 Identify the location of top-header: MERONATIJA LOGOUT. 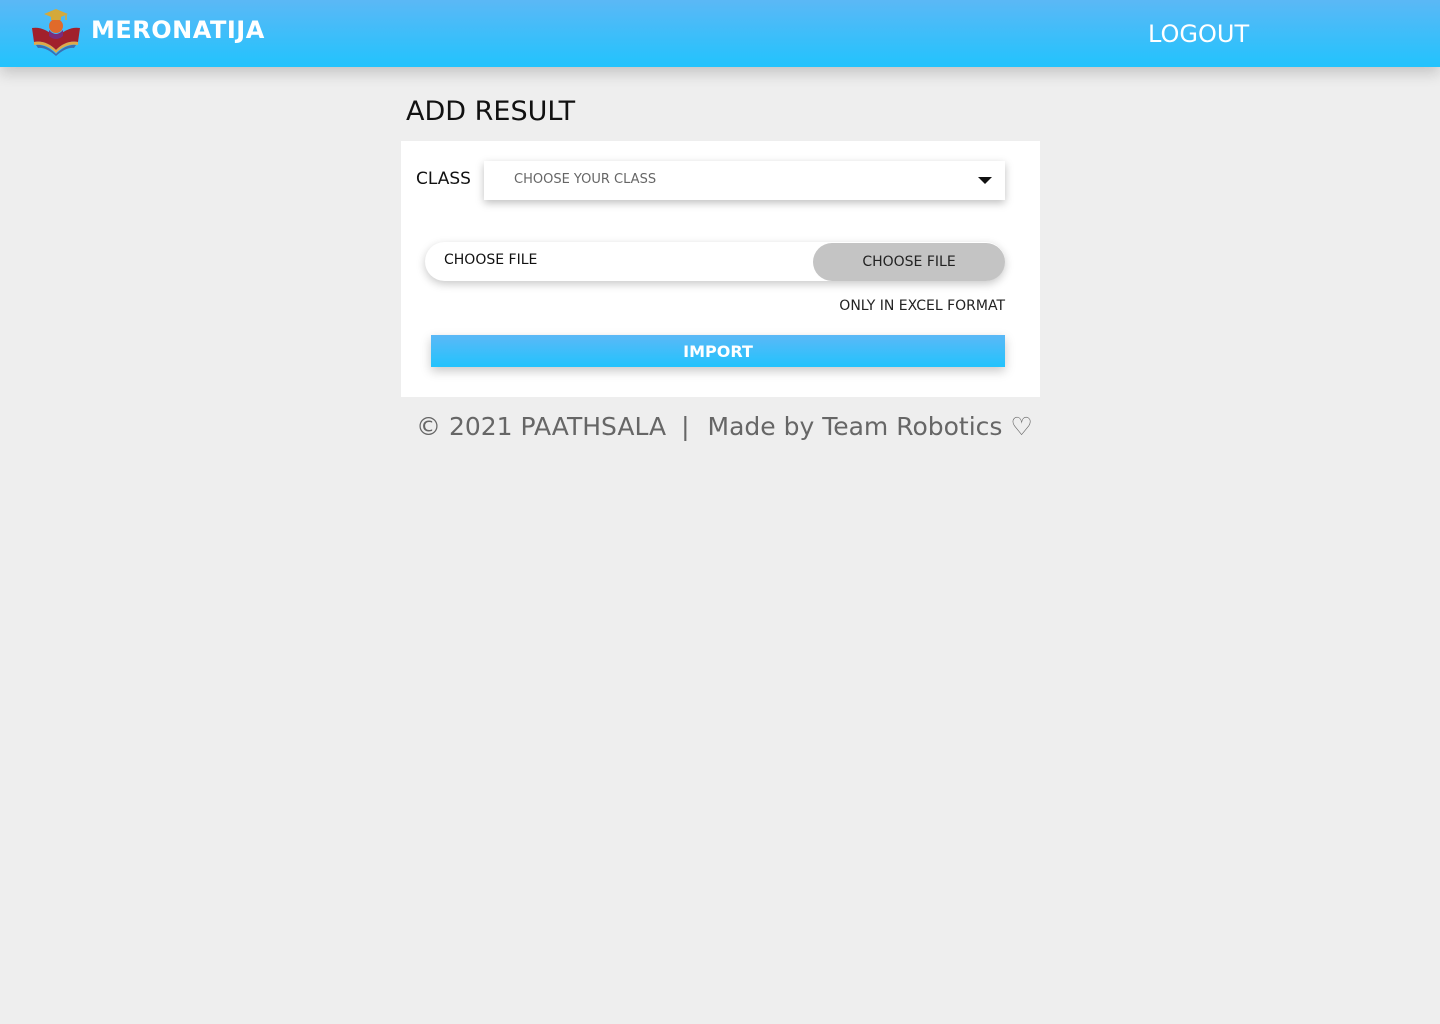
(720, 33).